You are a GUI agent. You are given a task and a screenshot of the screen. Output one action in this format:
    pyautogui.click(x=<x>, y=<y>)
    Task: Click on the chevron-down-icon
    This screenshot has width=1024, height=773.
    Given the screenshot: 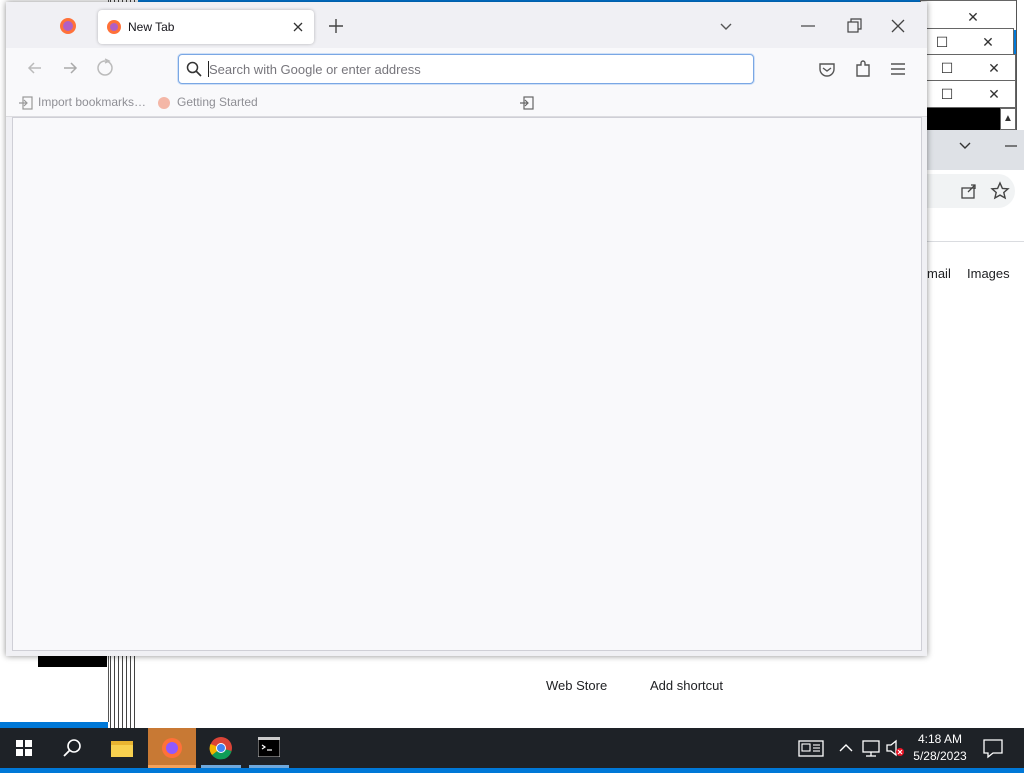 What is the action you would take?
    pyautogui.click(x=965, y=146)
    